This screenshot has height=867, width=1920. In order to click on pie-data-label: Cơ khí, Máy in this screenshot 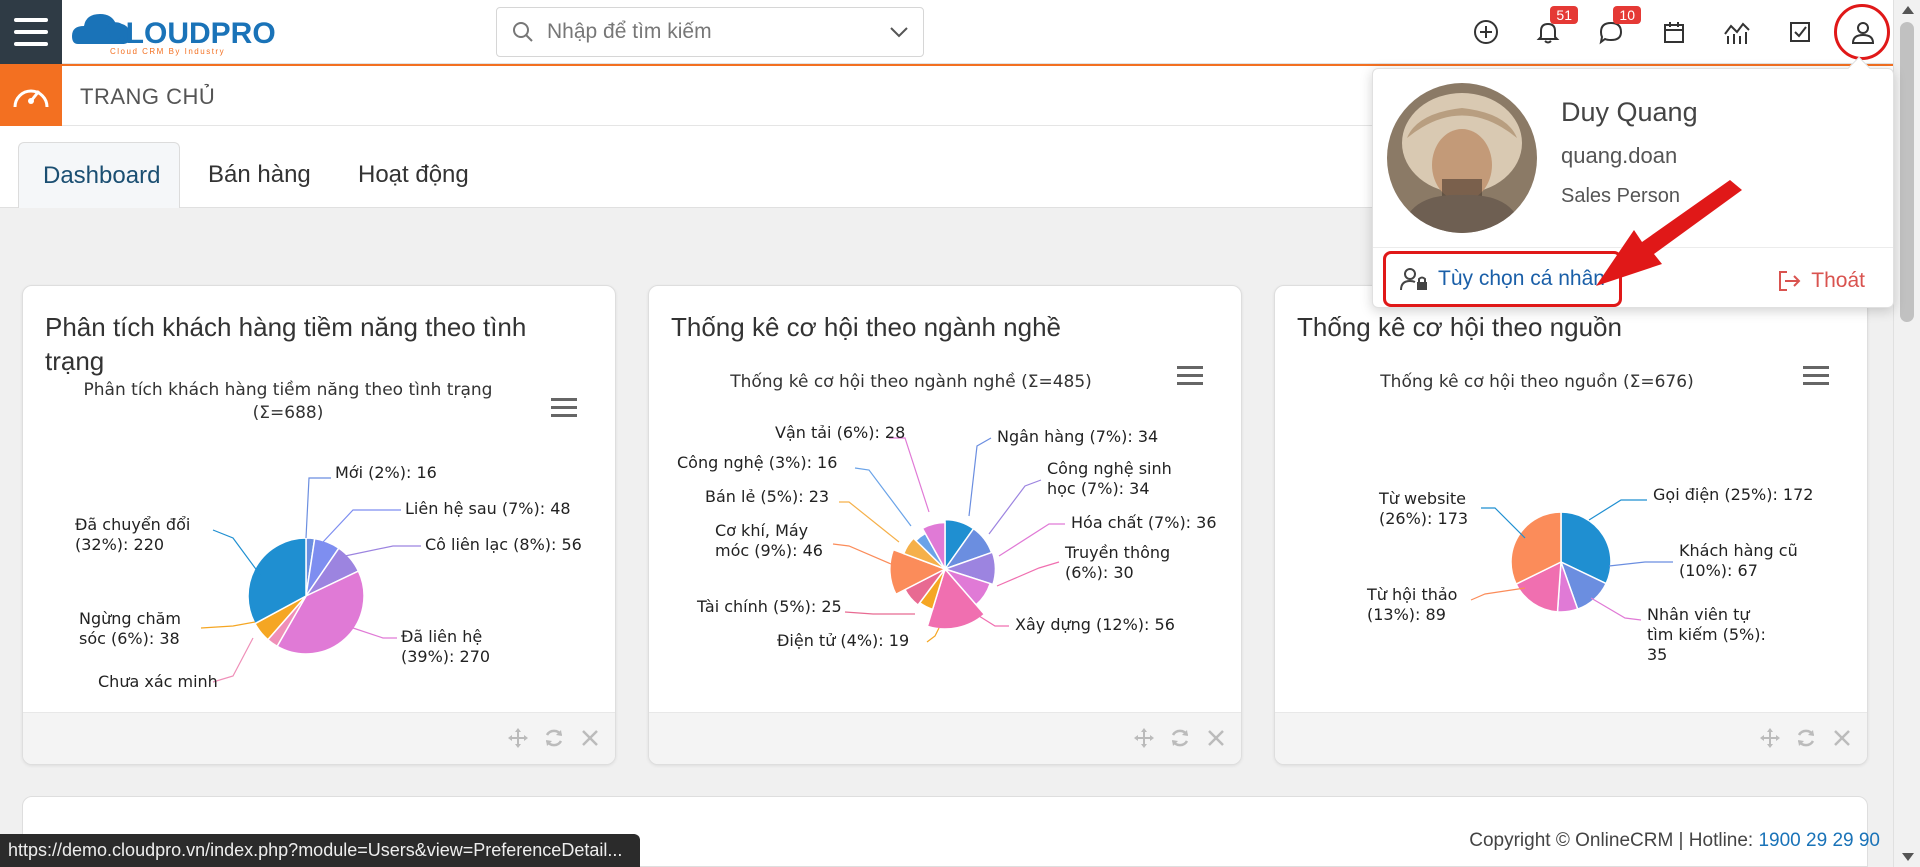, I will do `click(761, 530)`.